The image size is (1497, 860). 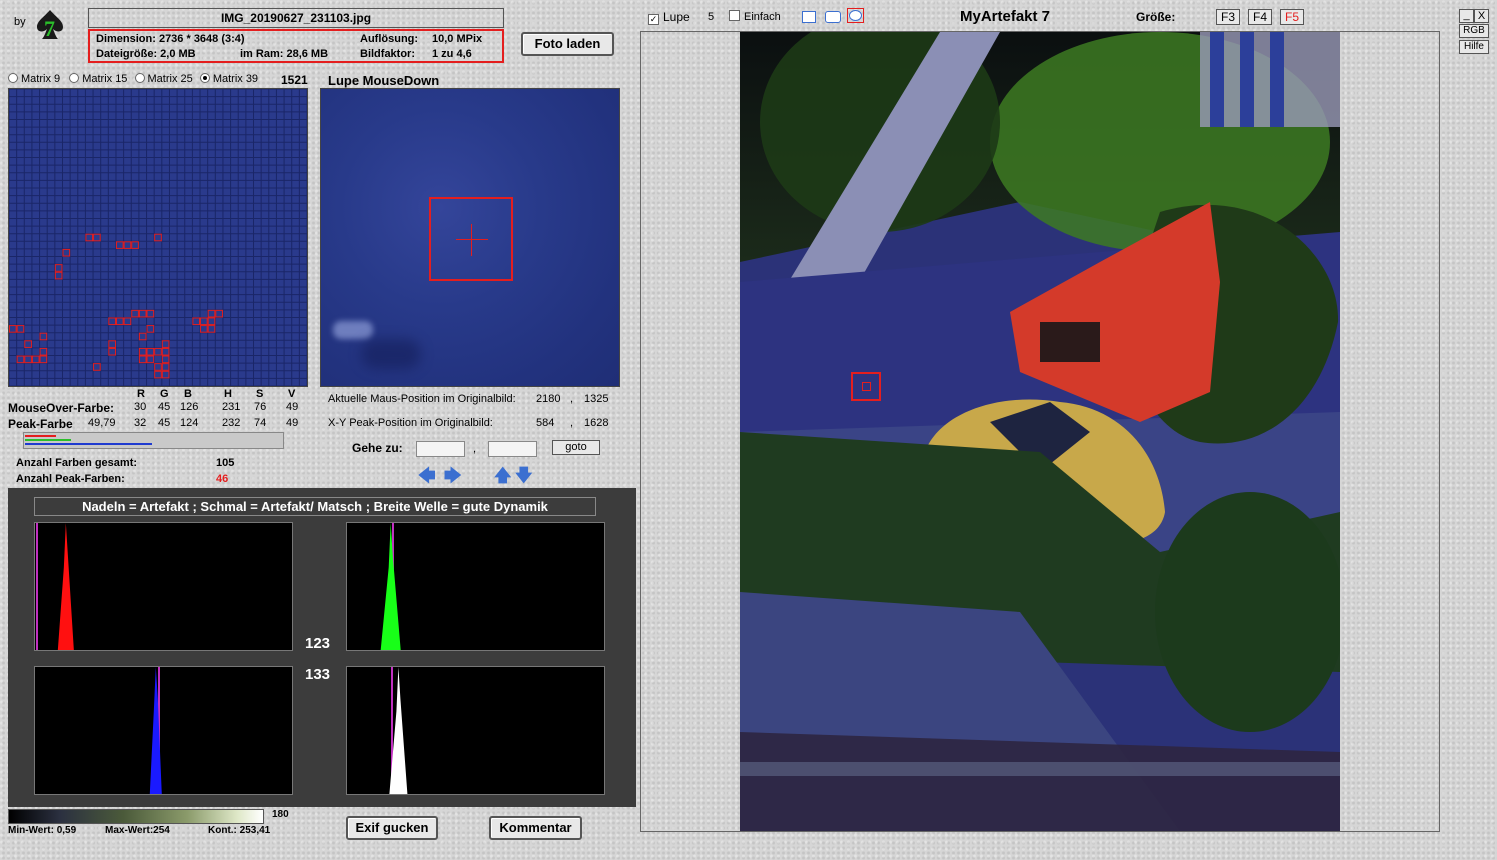 What do you see at coordinates (280, 814) in the screenshot?
I see `gradient-max: 180` at bounding box center [280, 814].